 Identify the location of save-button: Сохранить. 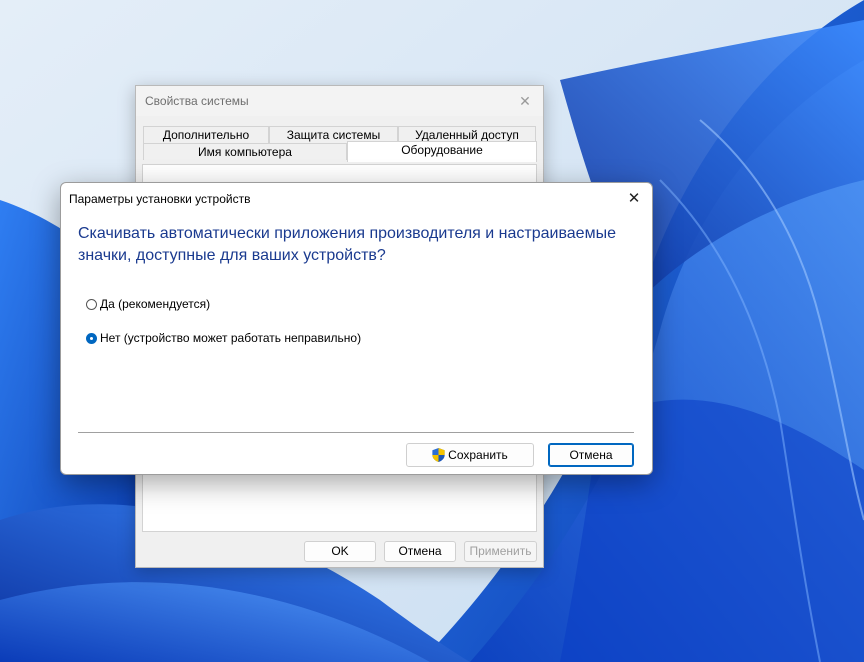
(470, 455).